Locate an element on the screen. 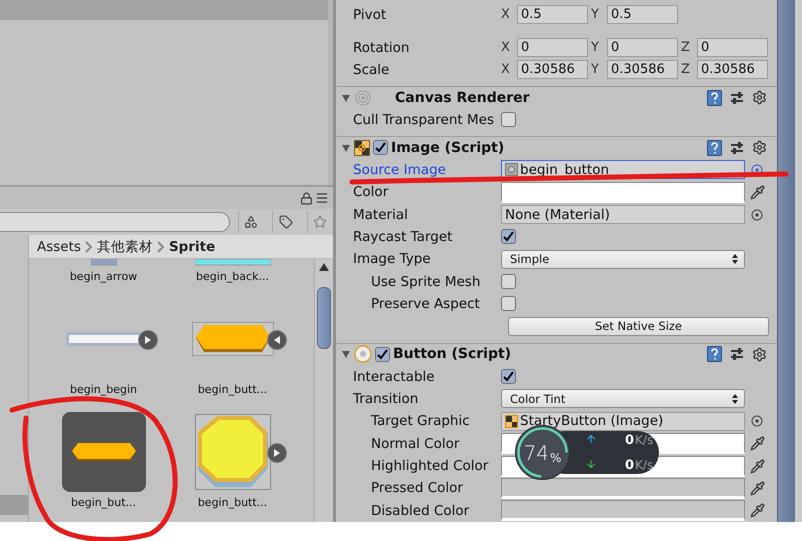 The width and height of the screenshot is (802, 541). property-label: Target Graphic is located at coordinates (420, 421).